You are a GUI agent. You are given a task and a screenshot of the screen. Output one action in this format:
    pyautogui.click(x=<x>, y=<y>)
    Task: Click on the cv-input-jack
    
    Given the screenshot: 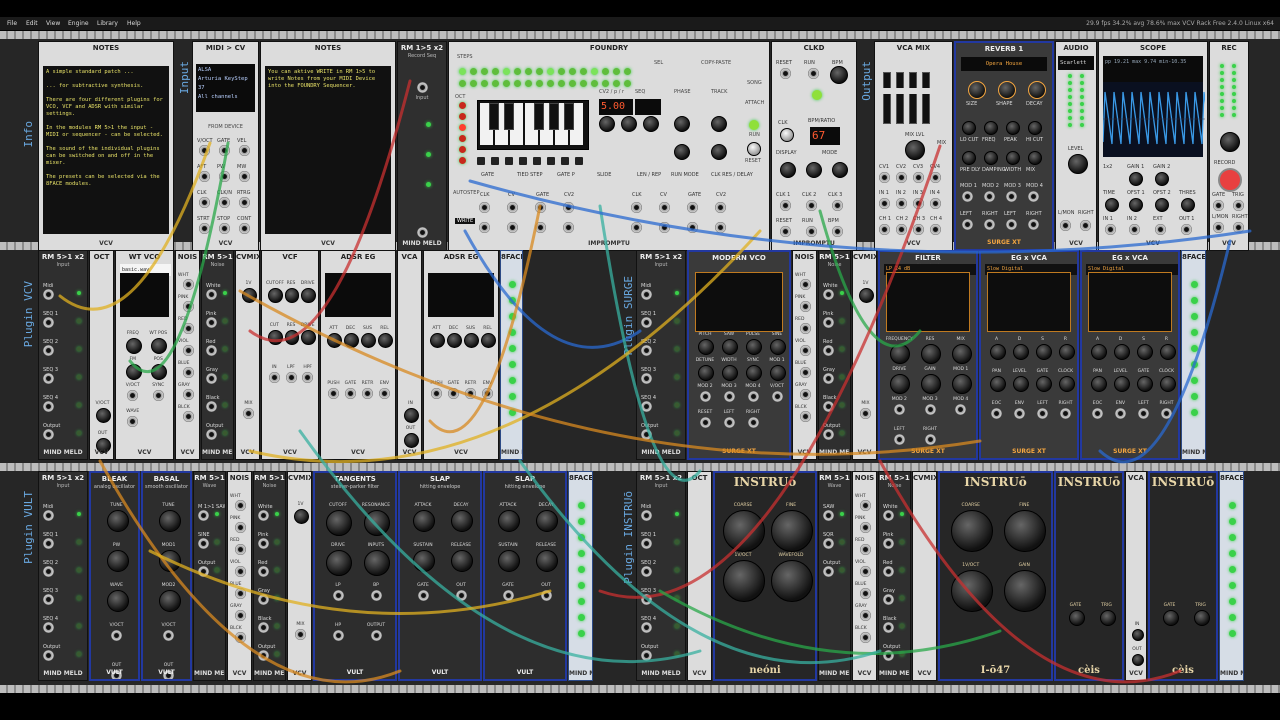 What is the action you would take?
    pyautogui.click(x=935, y=177)
    